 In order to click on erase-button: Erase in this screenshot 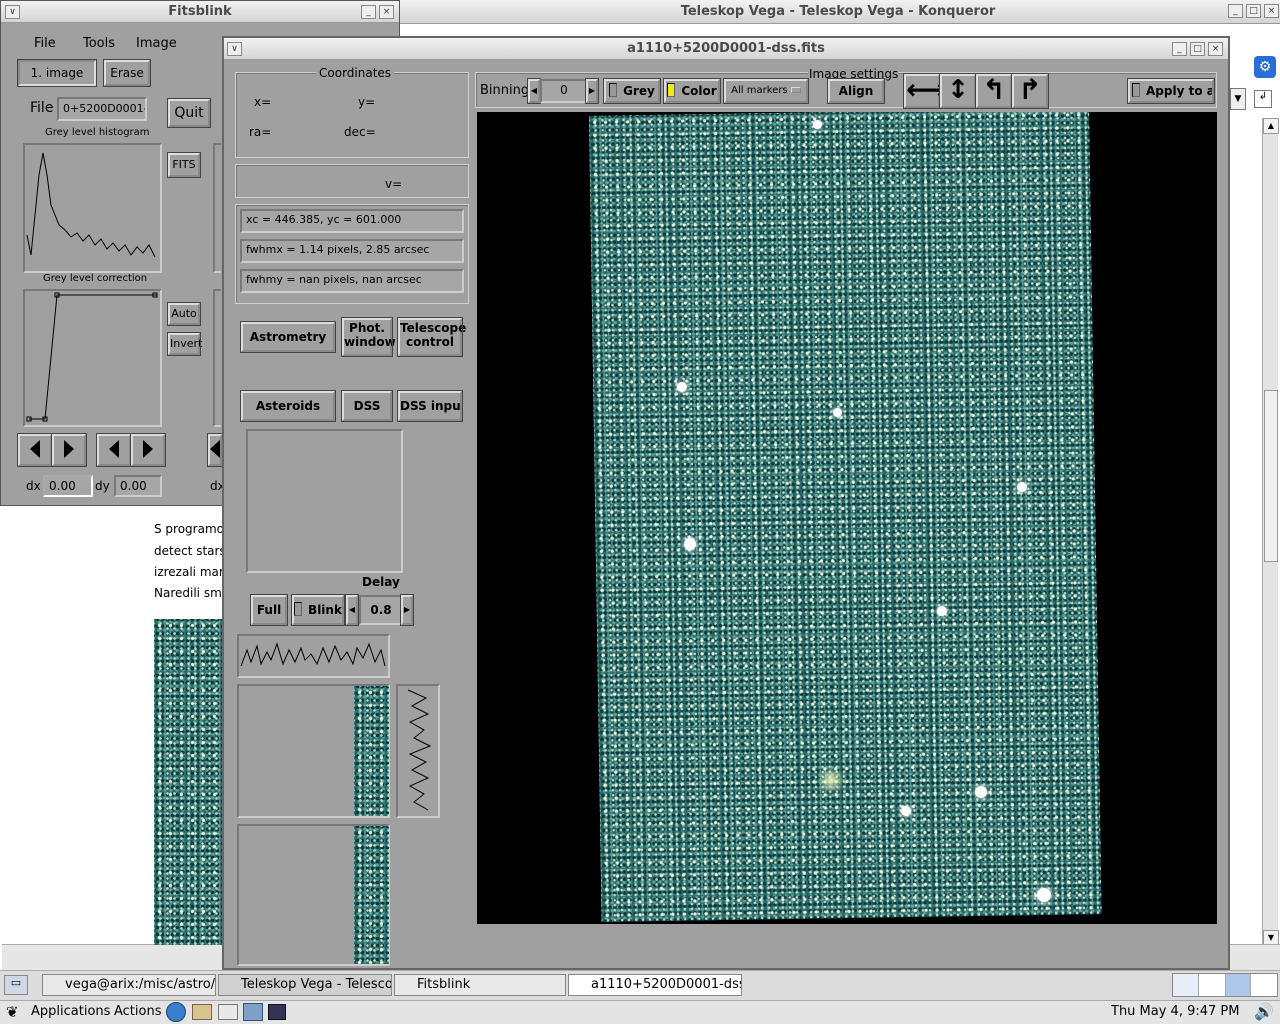, I will do `click(127, 73)`.